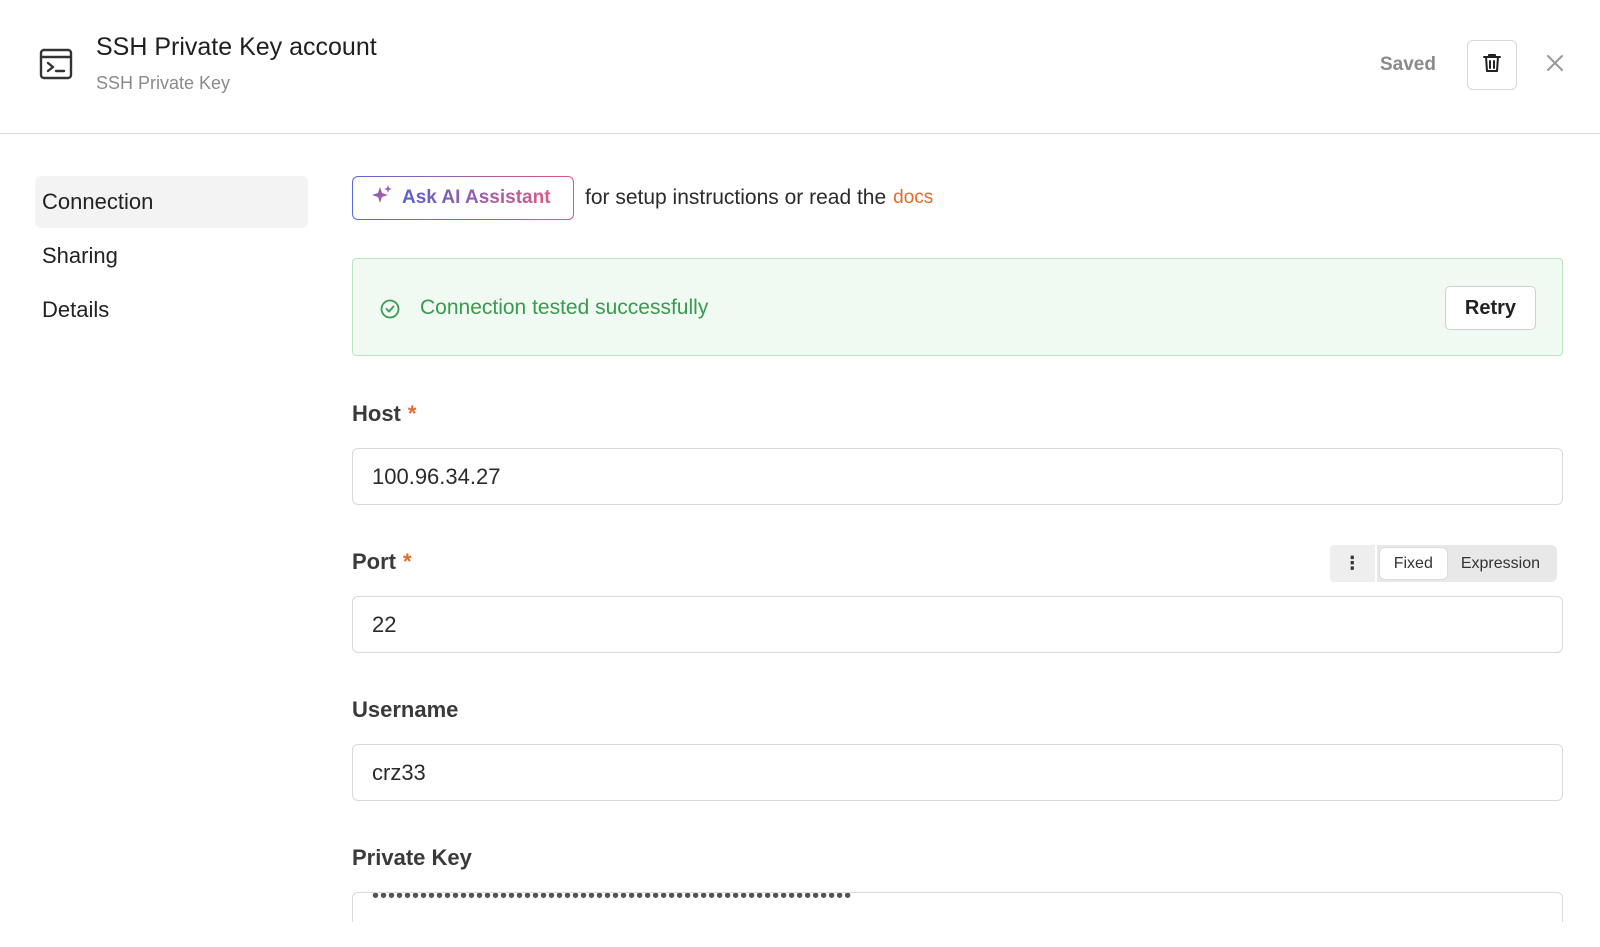 The width and height of the screenshot is (1600, 947). Describe the element at coordinates (476, 197) in the screenshot. I see `ask-ai-assistant-label: Ask AI Assistant` at that location.